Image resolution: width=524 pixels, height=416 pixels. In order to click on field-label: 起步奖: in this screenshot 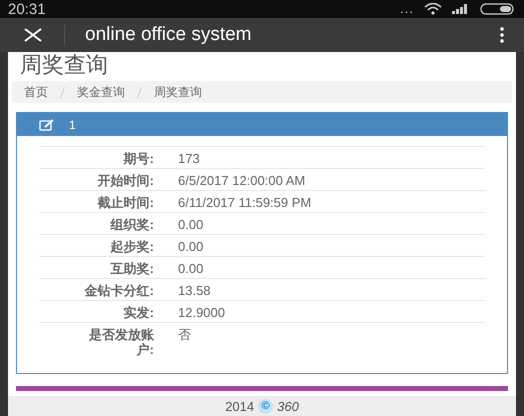, I will do `click(132, 246)`.